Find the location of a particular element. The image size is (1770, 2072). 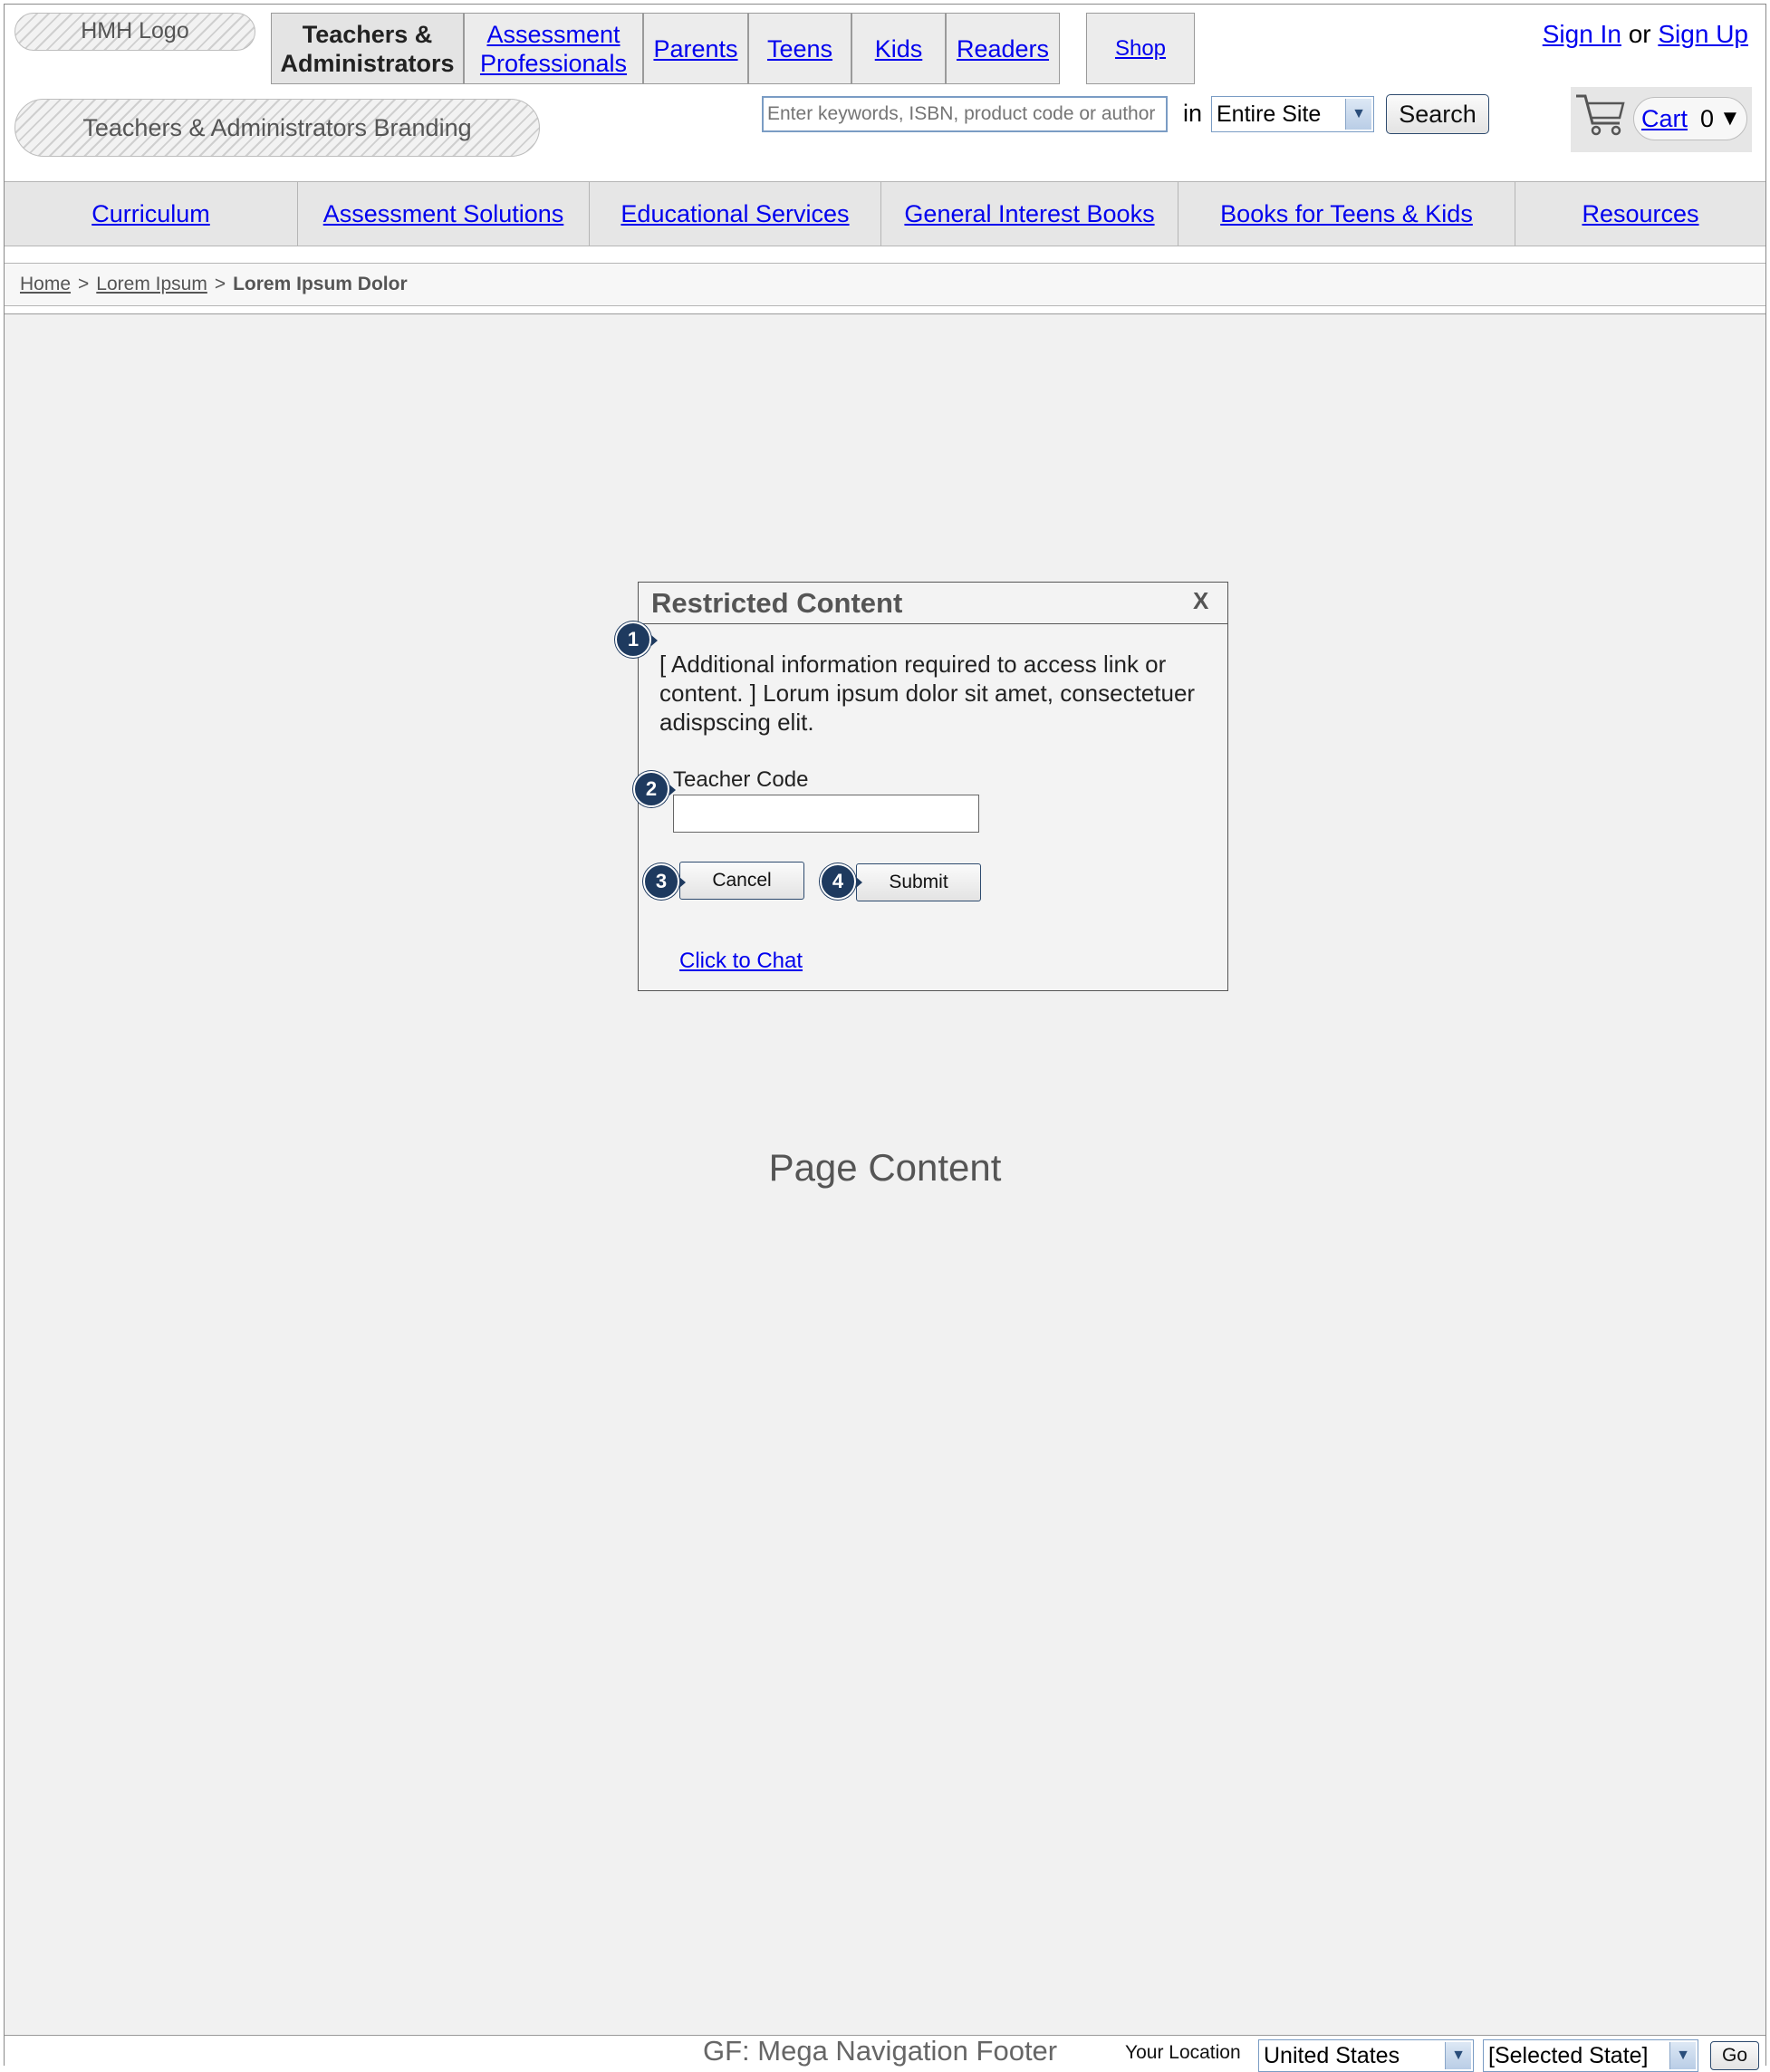

nav-educational-services: Educational Services is located at coordinates (735, 213).